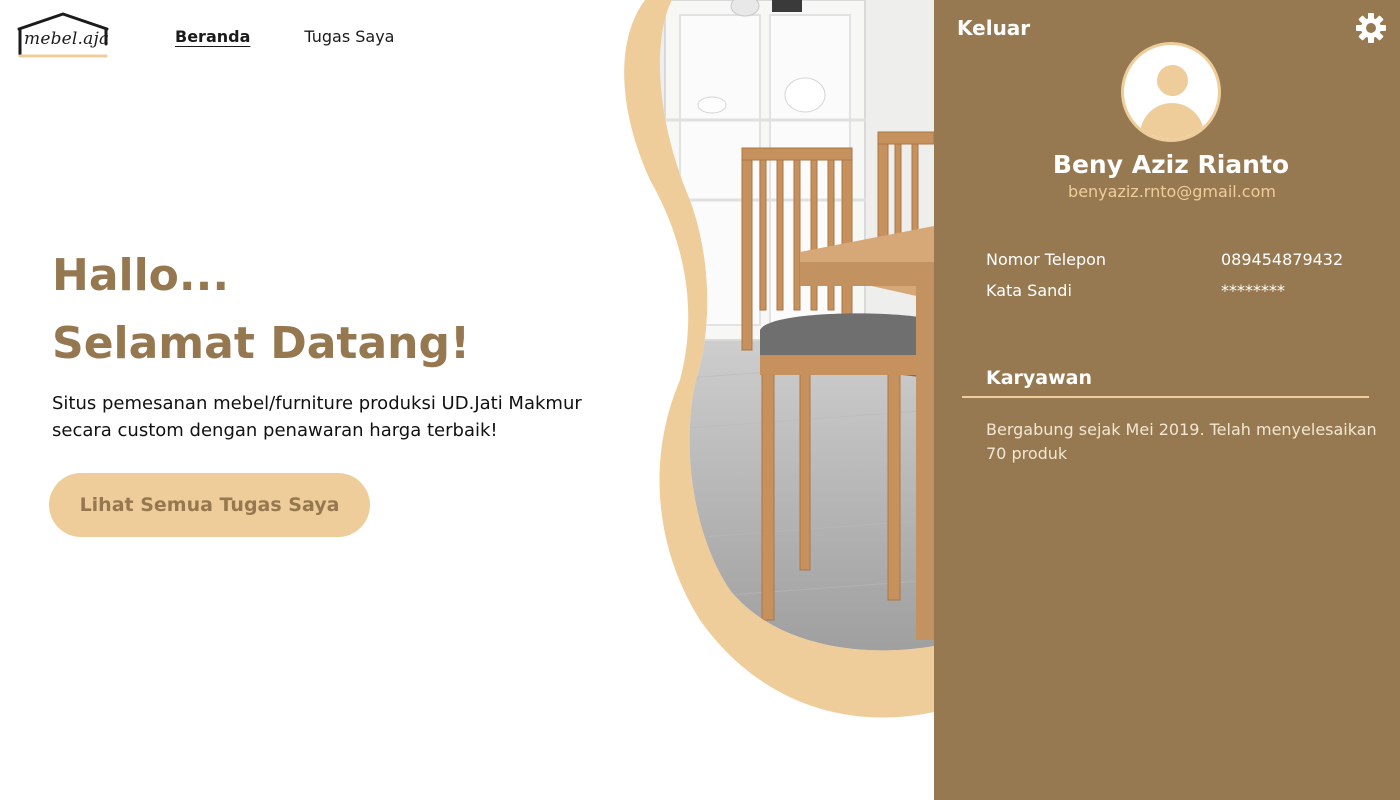  I want to click on logout-button: Keluar, so click(993, 28).